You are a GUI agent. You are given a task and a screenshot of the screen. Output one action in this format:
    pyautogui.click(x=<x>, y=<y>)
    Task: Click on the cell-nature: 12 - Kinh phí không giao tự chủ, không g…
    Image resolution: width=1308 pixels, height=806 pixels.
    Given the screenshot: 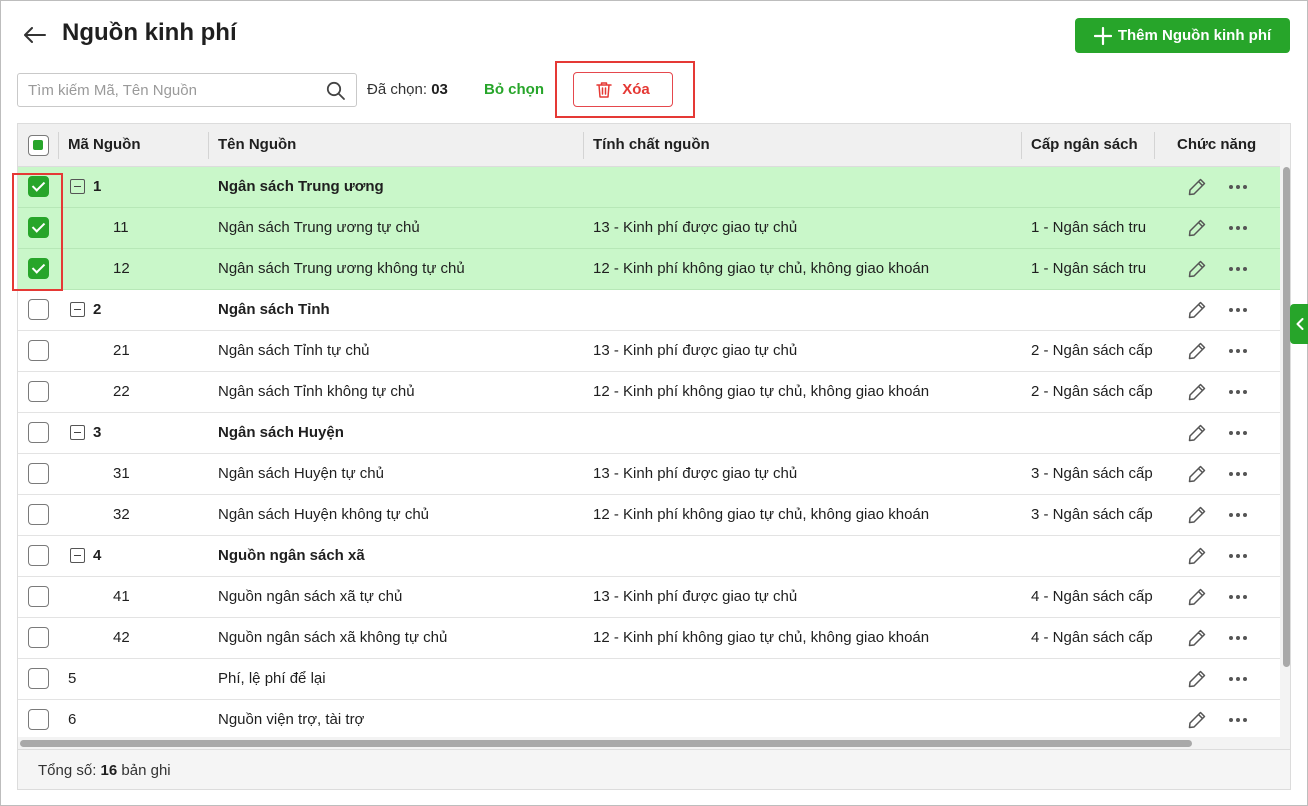 What is the action you would take?
    pyautogui.click(x=761, y=391)
    